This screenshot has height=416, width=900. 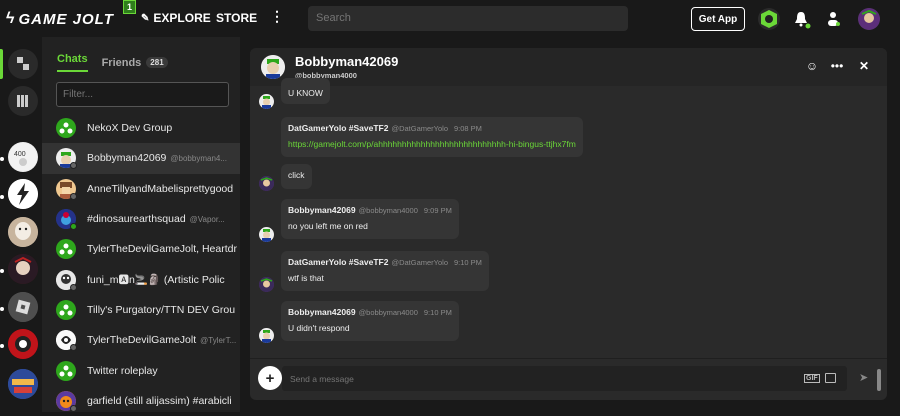 I want to click on friends-count-badge: 281, so click(x=157, y=62).